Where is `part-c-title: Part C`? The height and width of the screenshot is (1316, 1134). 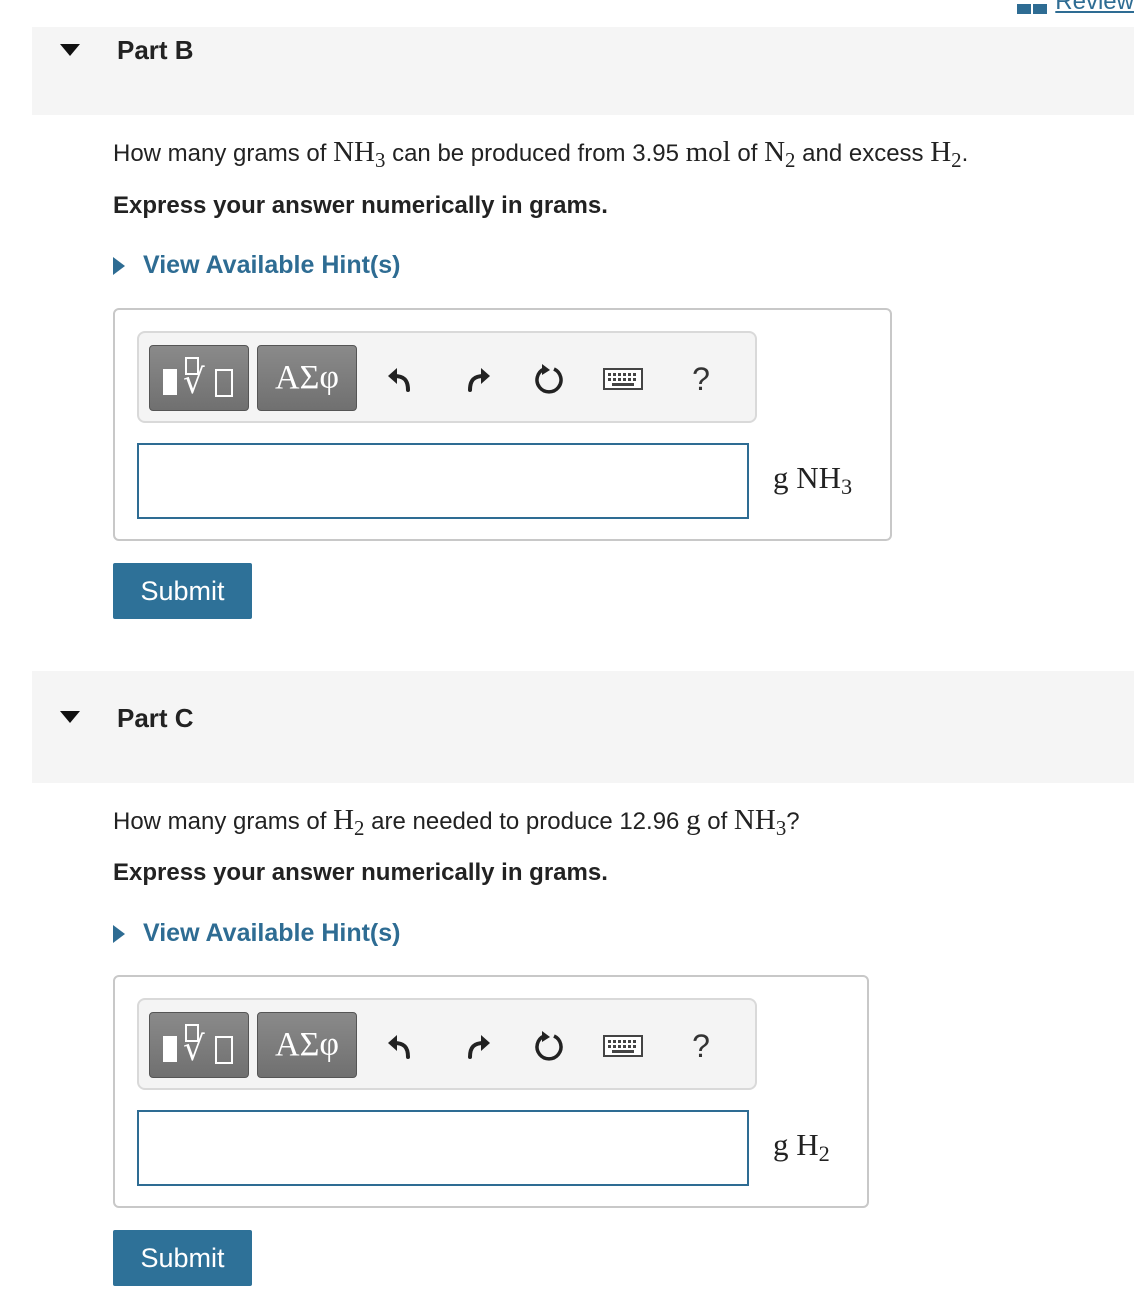
part-c-title: Part C is located at coordinates (155, 718).